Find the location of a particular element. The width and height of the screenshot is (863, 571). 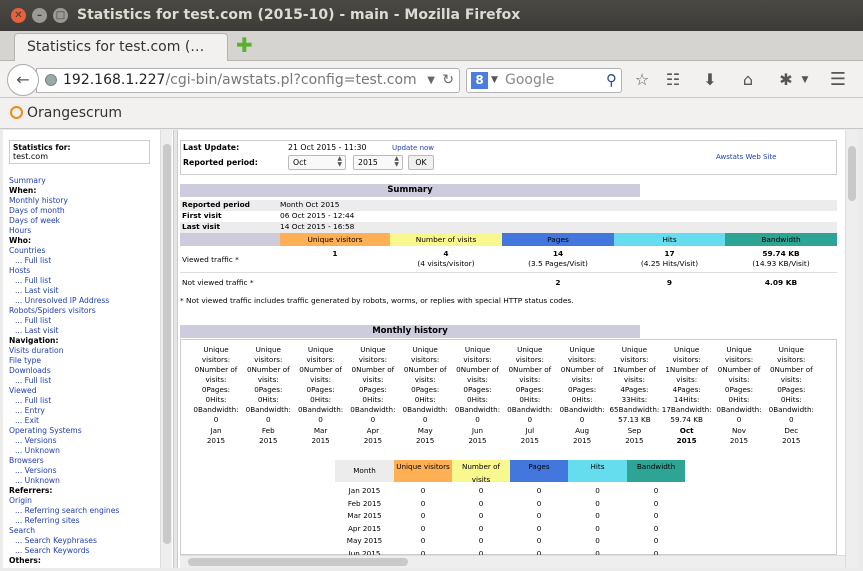

google-engine-icon: 8 is located at coordinates (479, 80).